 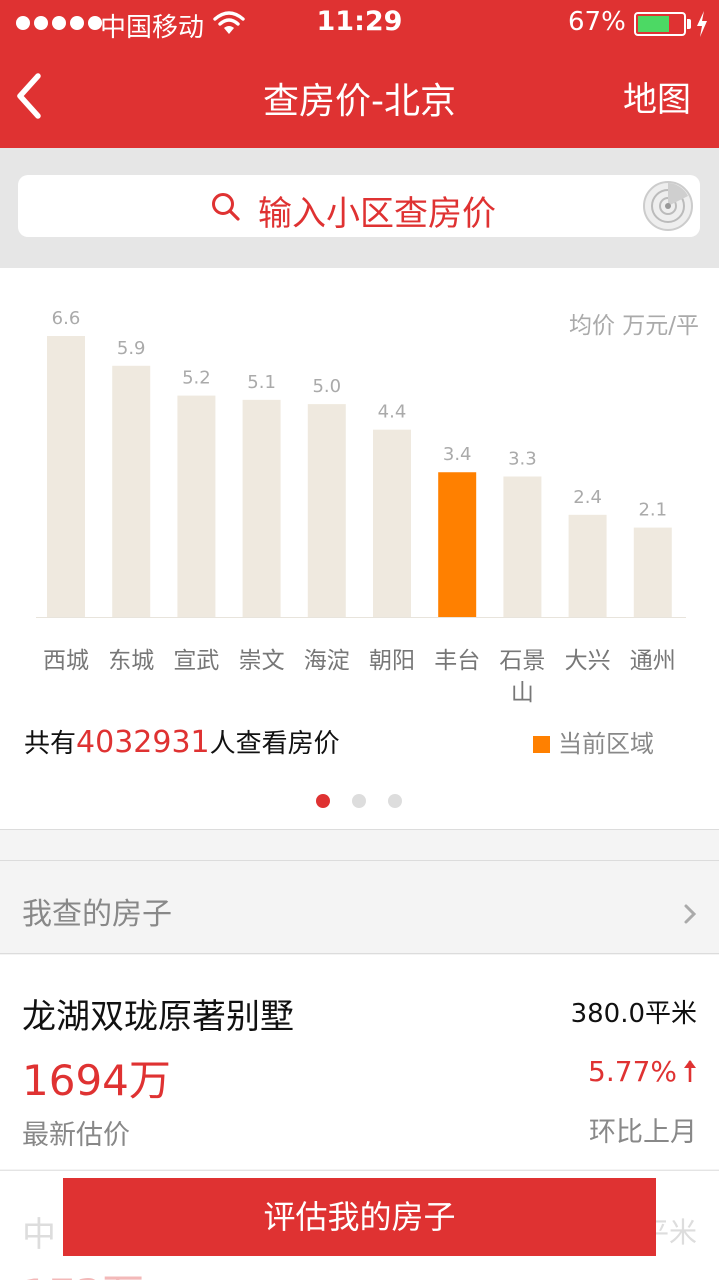 What do you see at coordinates (690, 914) in the screenshot?
I see `chevron-right-icon` at bounding box center [690, 914].